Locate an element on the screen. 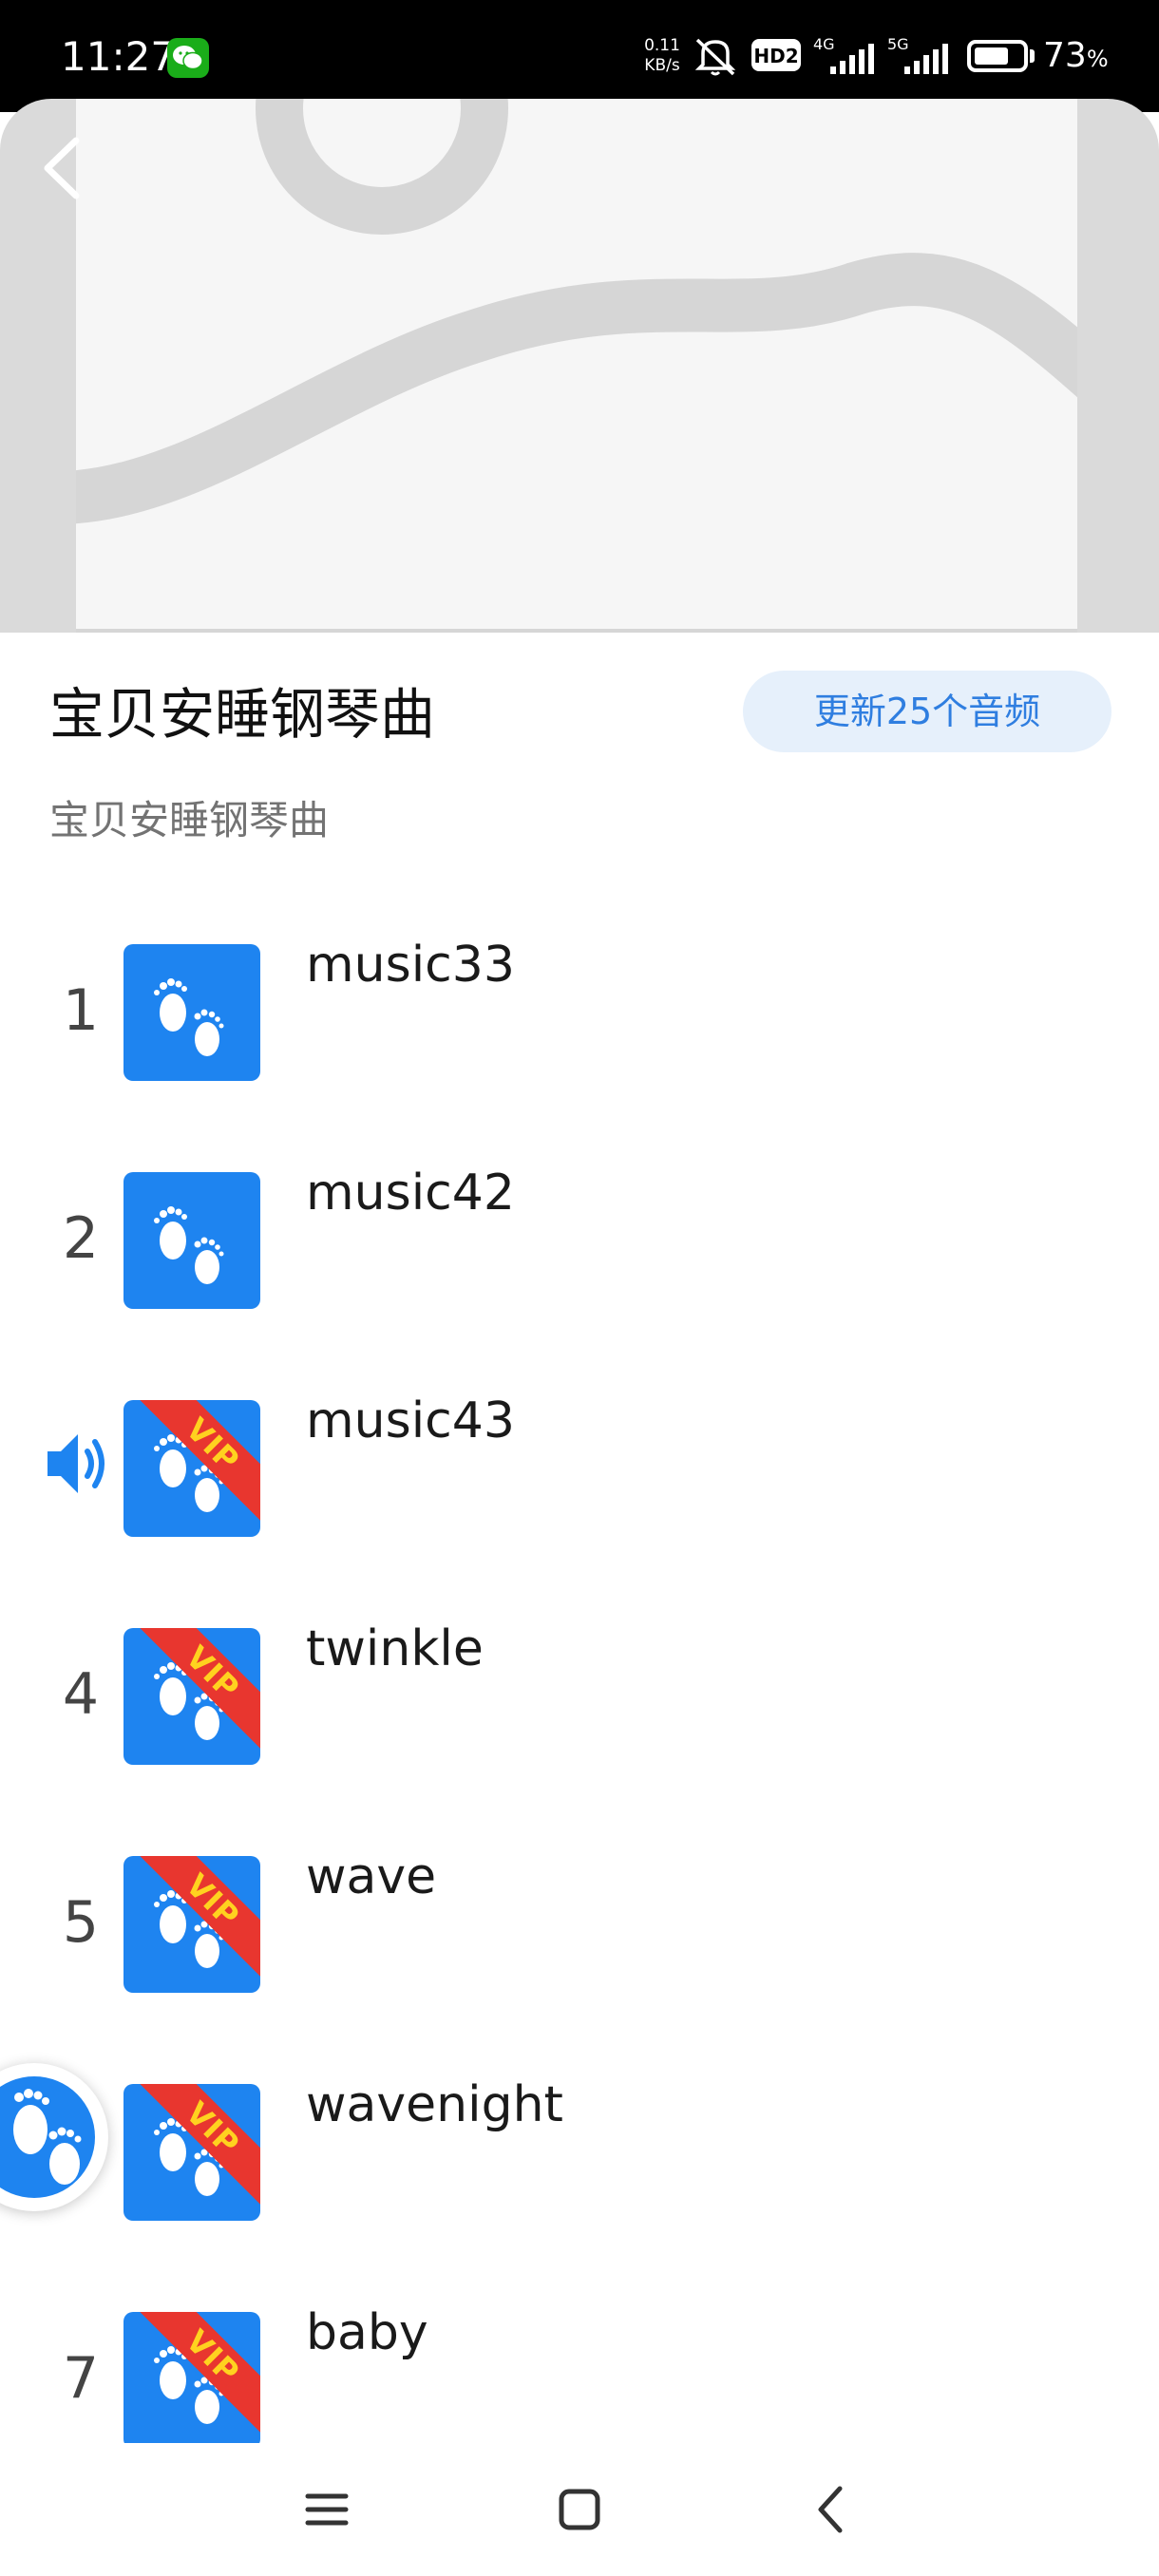  net-speed: 0.11 KB/s is located at coordinates (662, 56).